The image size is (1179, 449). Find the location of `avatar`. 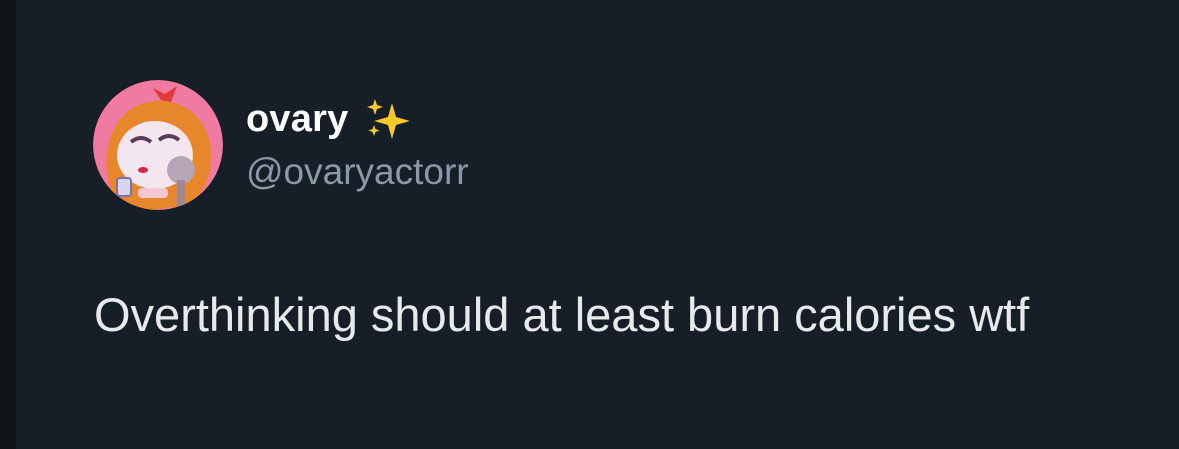

avatar is located at coordinates (158, 145).